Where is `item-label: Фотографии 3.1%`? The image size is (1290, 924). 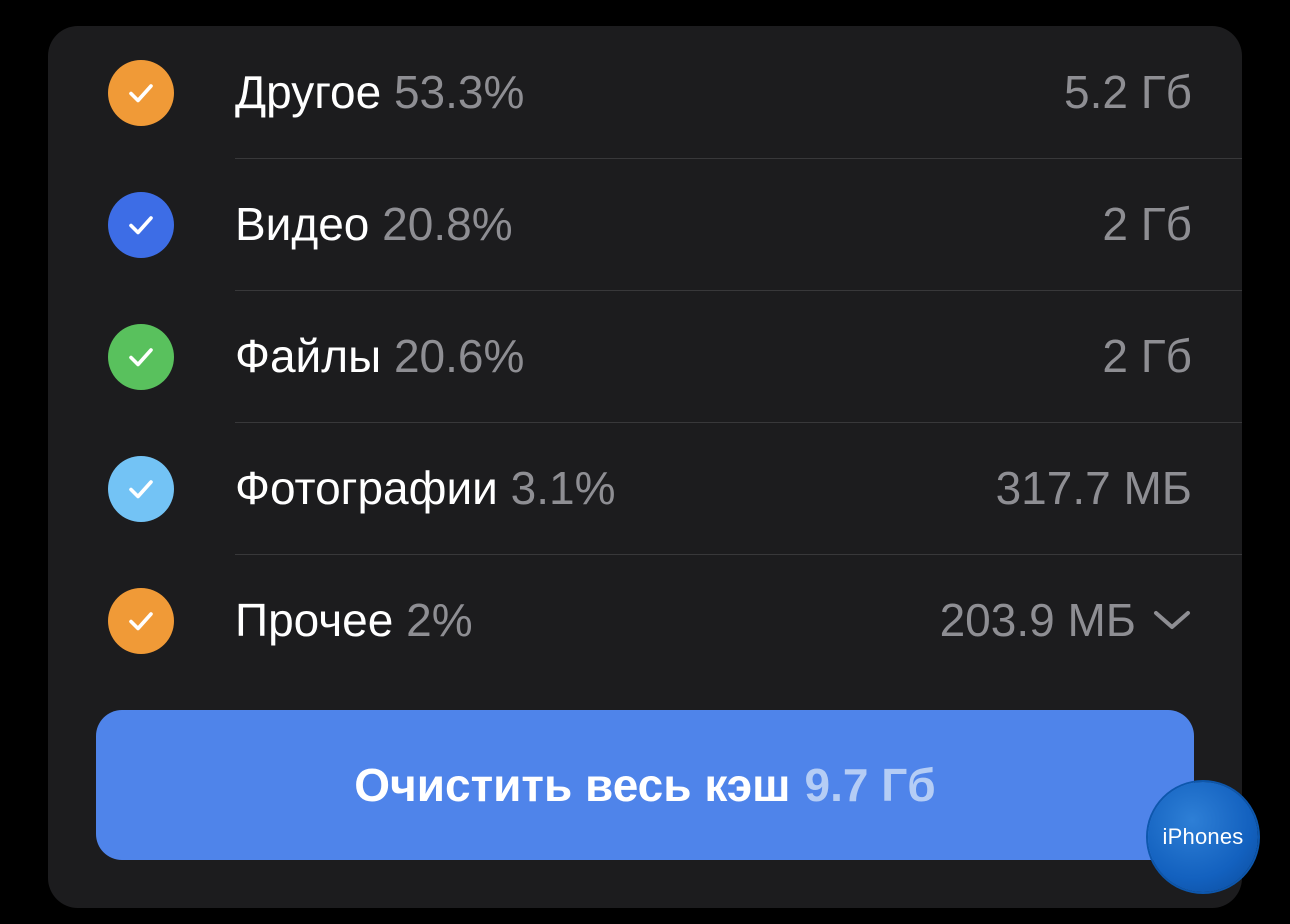 item-label: Фотографии 3.1% is located at coordinates (425, 488).